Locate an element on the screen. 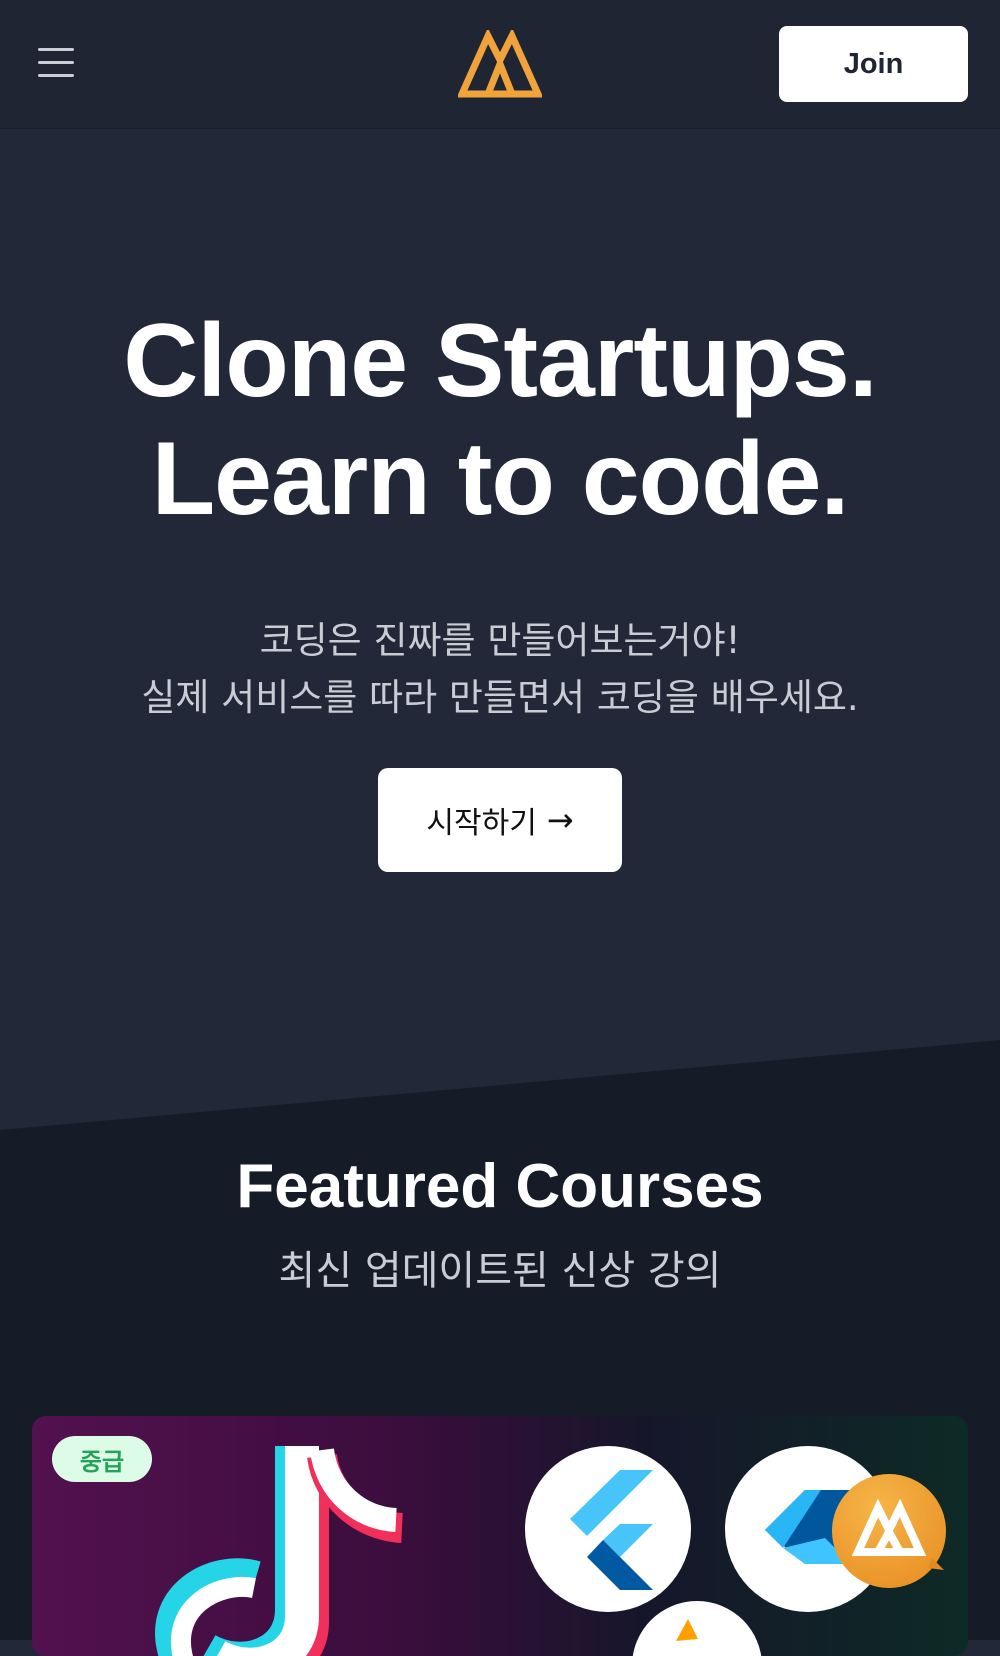  tiktok-logo-icon is located at coordinates (279, 1551).